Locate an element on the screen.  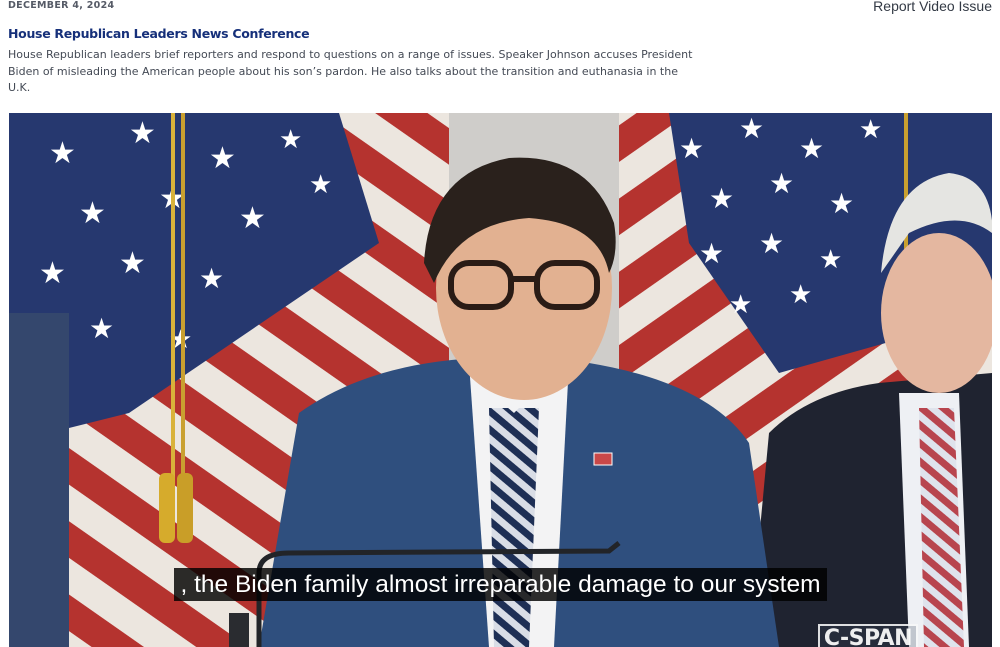
report-video-issue-link: Report Video Issue is located at coordinates (932, 7).